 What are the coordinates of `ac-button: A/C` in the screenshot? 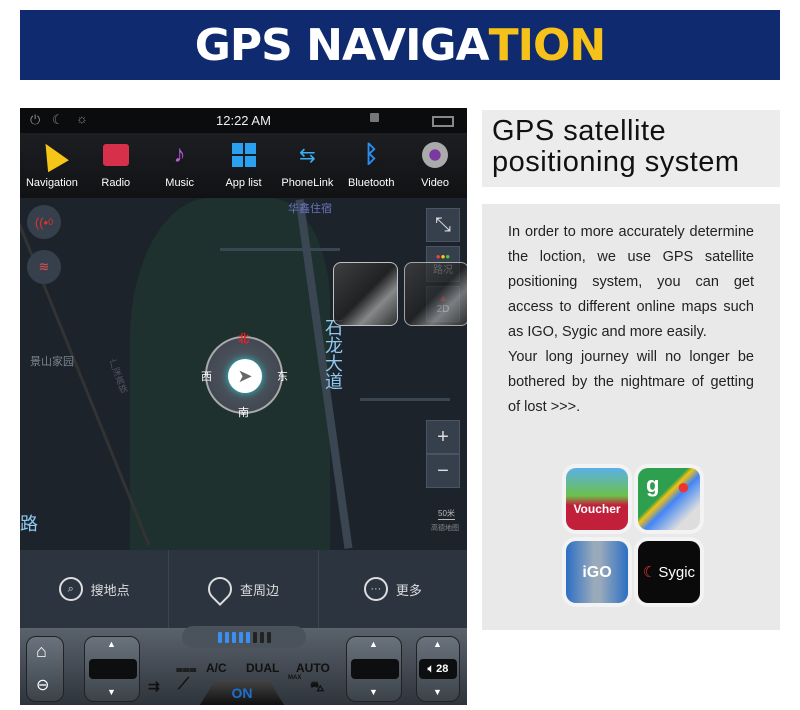 It's located at (216, 668).